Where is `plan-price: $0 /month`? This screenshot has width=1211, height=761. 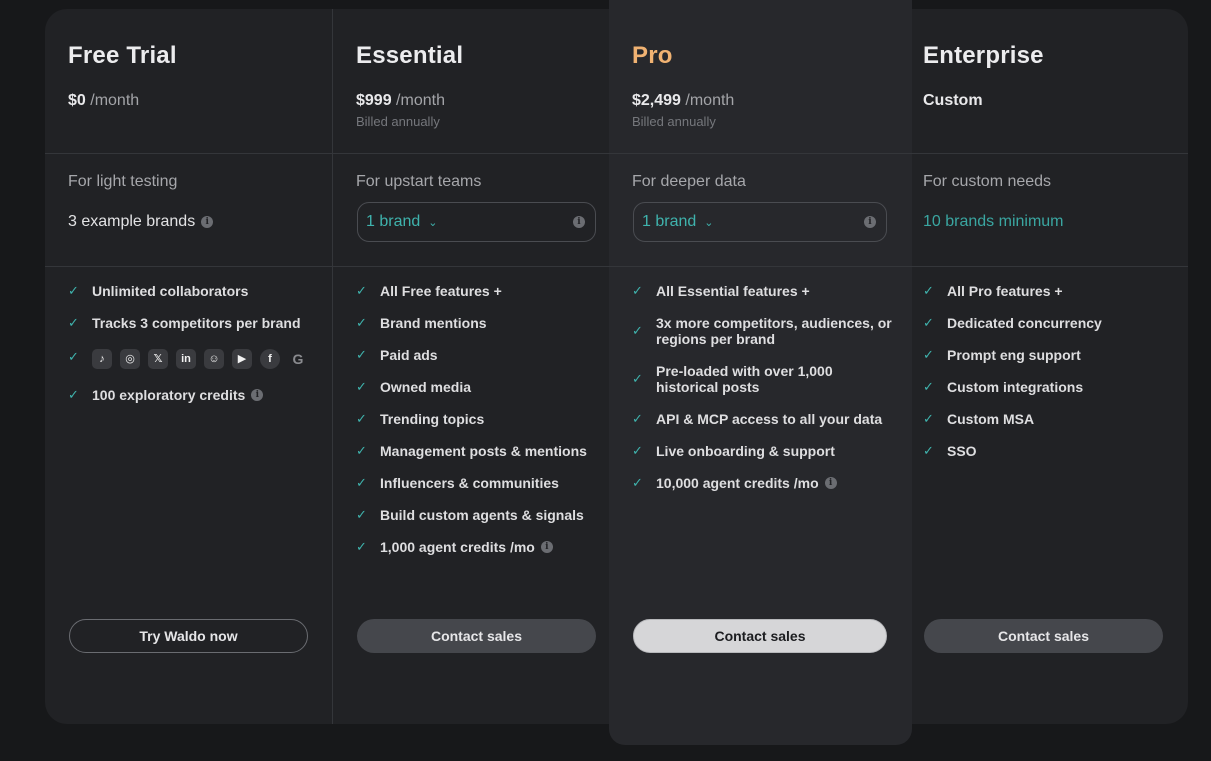 plan-price: $0 /month is located at coordinates (103, 101).